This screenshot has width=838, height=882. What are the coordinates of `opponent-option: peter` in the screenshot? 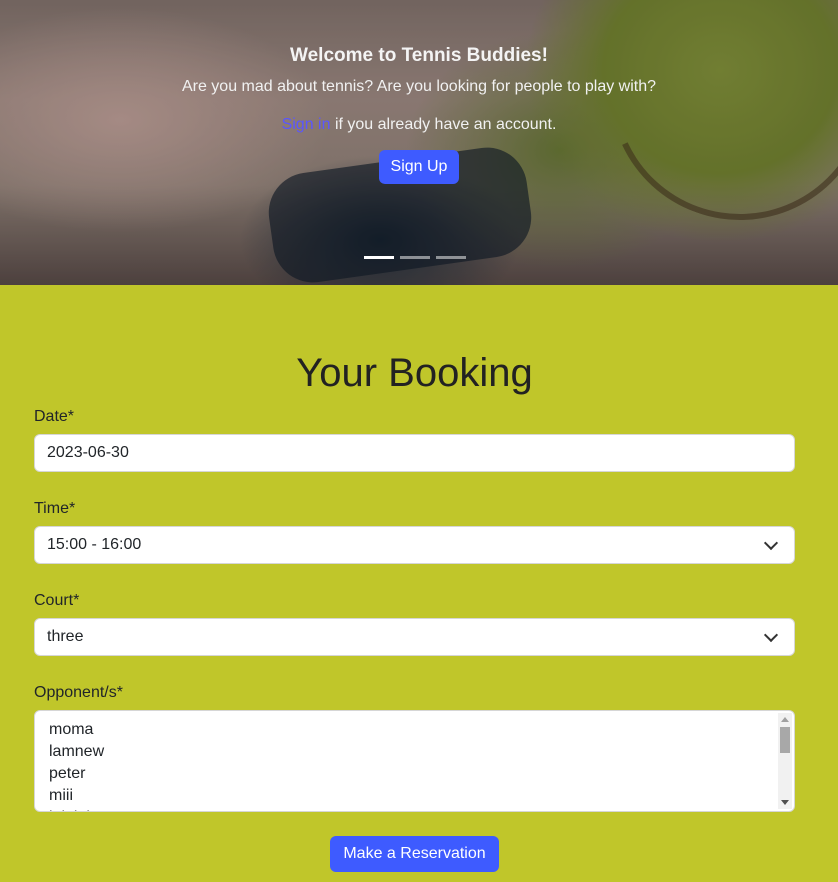 It's located at (414, 774).